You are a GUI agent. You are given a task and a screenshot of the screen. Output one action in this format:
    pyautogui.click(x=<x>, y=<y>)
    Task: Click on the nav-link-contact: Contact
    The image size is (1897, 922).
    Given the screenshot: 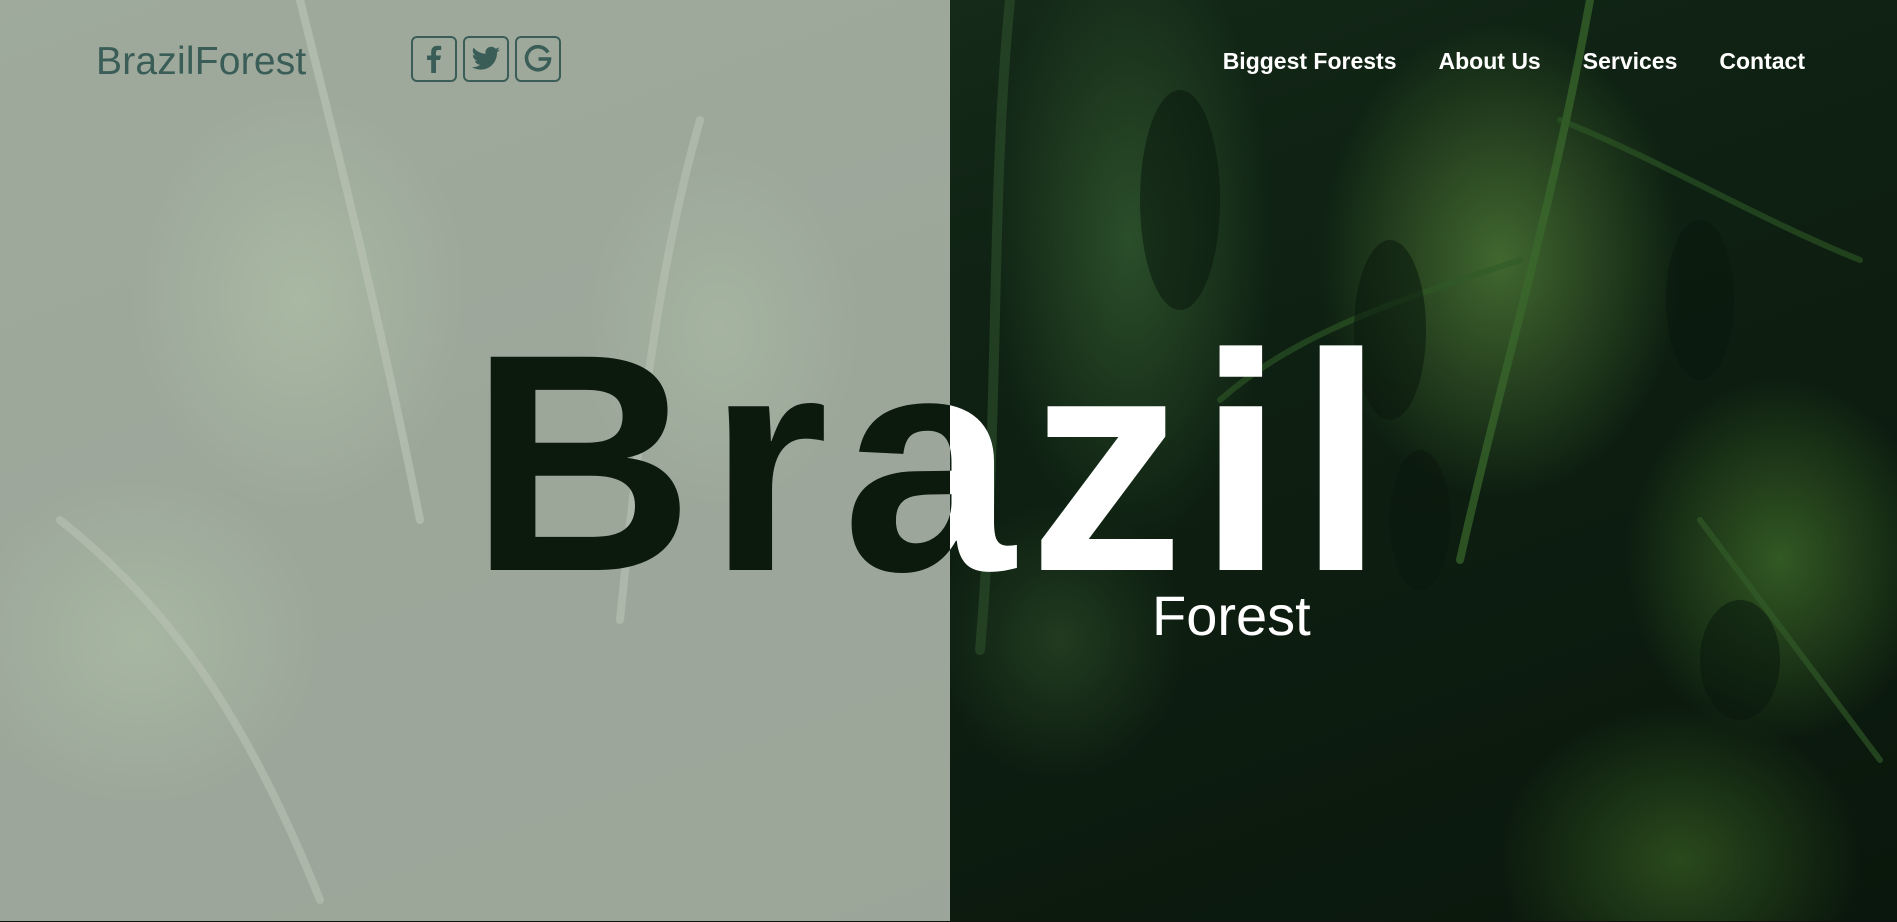 What is the action you would take?
    pyautogui.click(x=1762, y=61)
    